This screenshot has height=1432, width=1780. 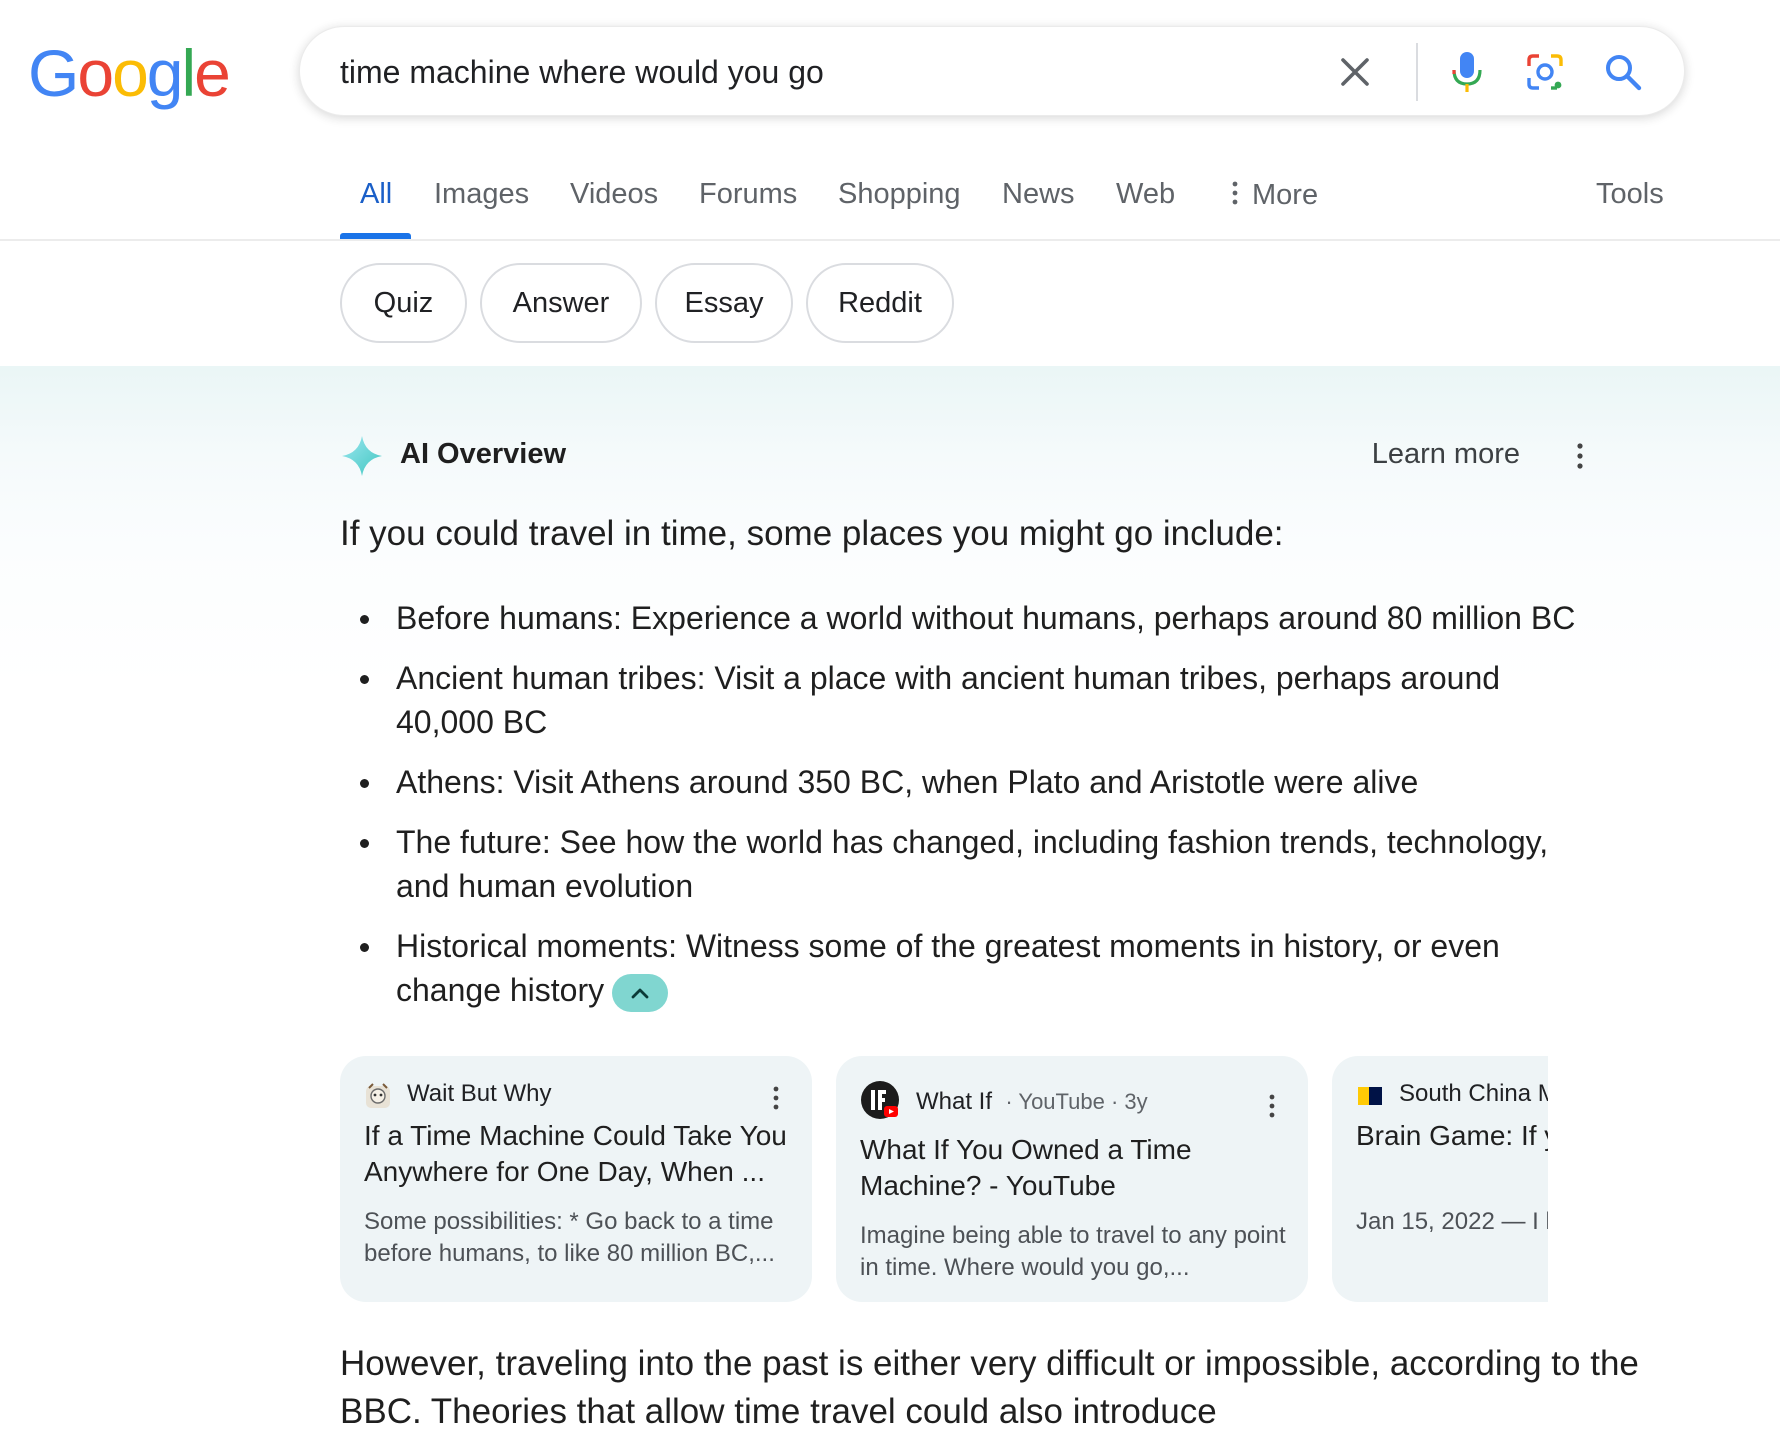 What do you see at coordinates (614, 206) in the screenshot?
I see `tab-videos: Videos` at bounding box center [614, 206].